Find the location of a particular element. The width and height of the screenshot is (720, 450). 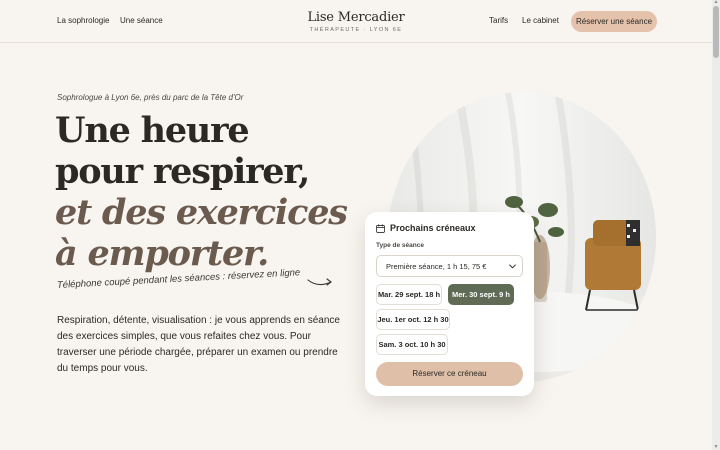

book-slot-button: Réserver ce créneau is located at coordinates (449, 374).